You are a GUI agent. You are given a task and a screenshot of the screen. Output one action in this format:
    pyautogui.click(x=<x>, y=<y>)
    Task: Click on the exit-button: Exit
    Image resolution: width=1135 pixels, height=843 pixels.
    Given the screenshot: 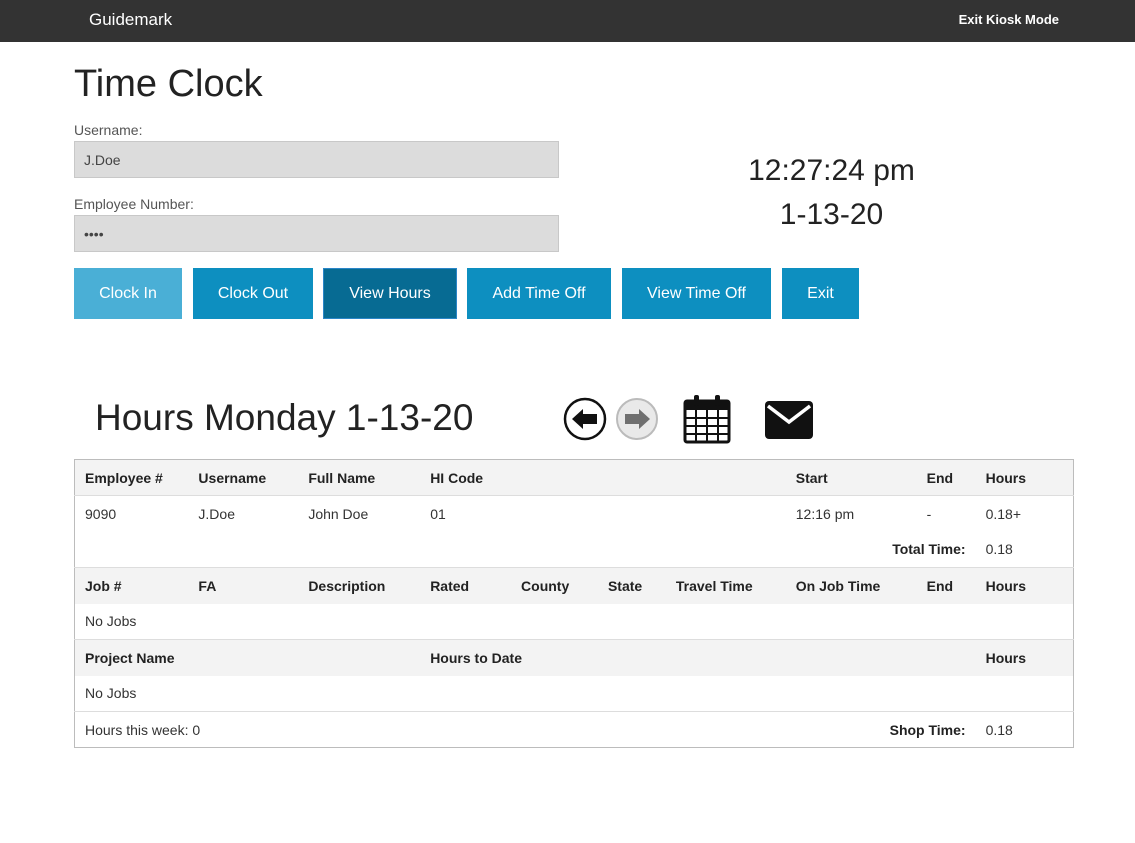 What is the action you would take?
    pyautogui.click(x=820, y=293)
    